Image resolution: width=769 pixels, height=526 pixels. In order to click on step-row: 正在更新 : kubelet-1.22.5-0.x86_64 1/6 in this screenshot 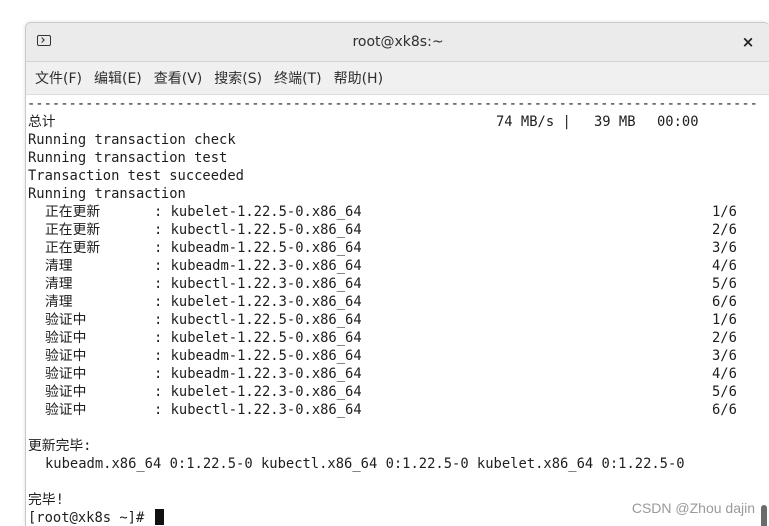, I will do `click(391, 212)`.